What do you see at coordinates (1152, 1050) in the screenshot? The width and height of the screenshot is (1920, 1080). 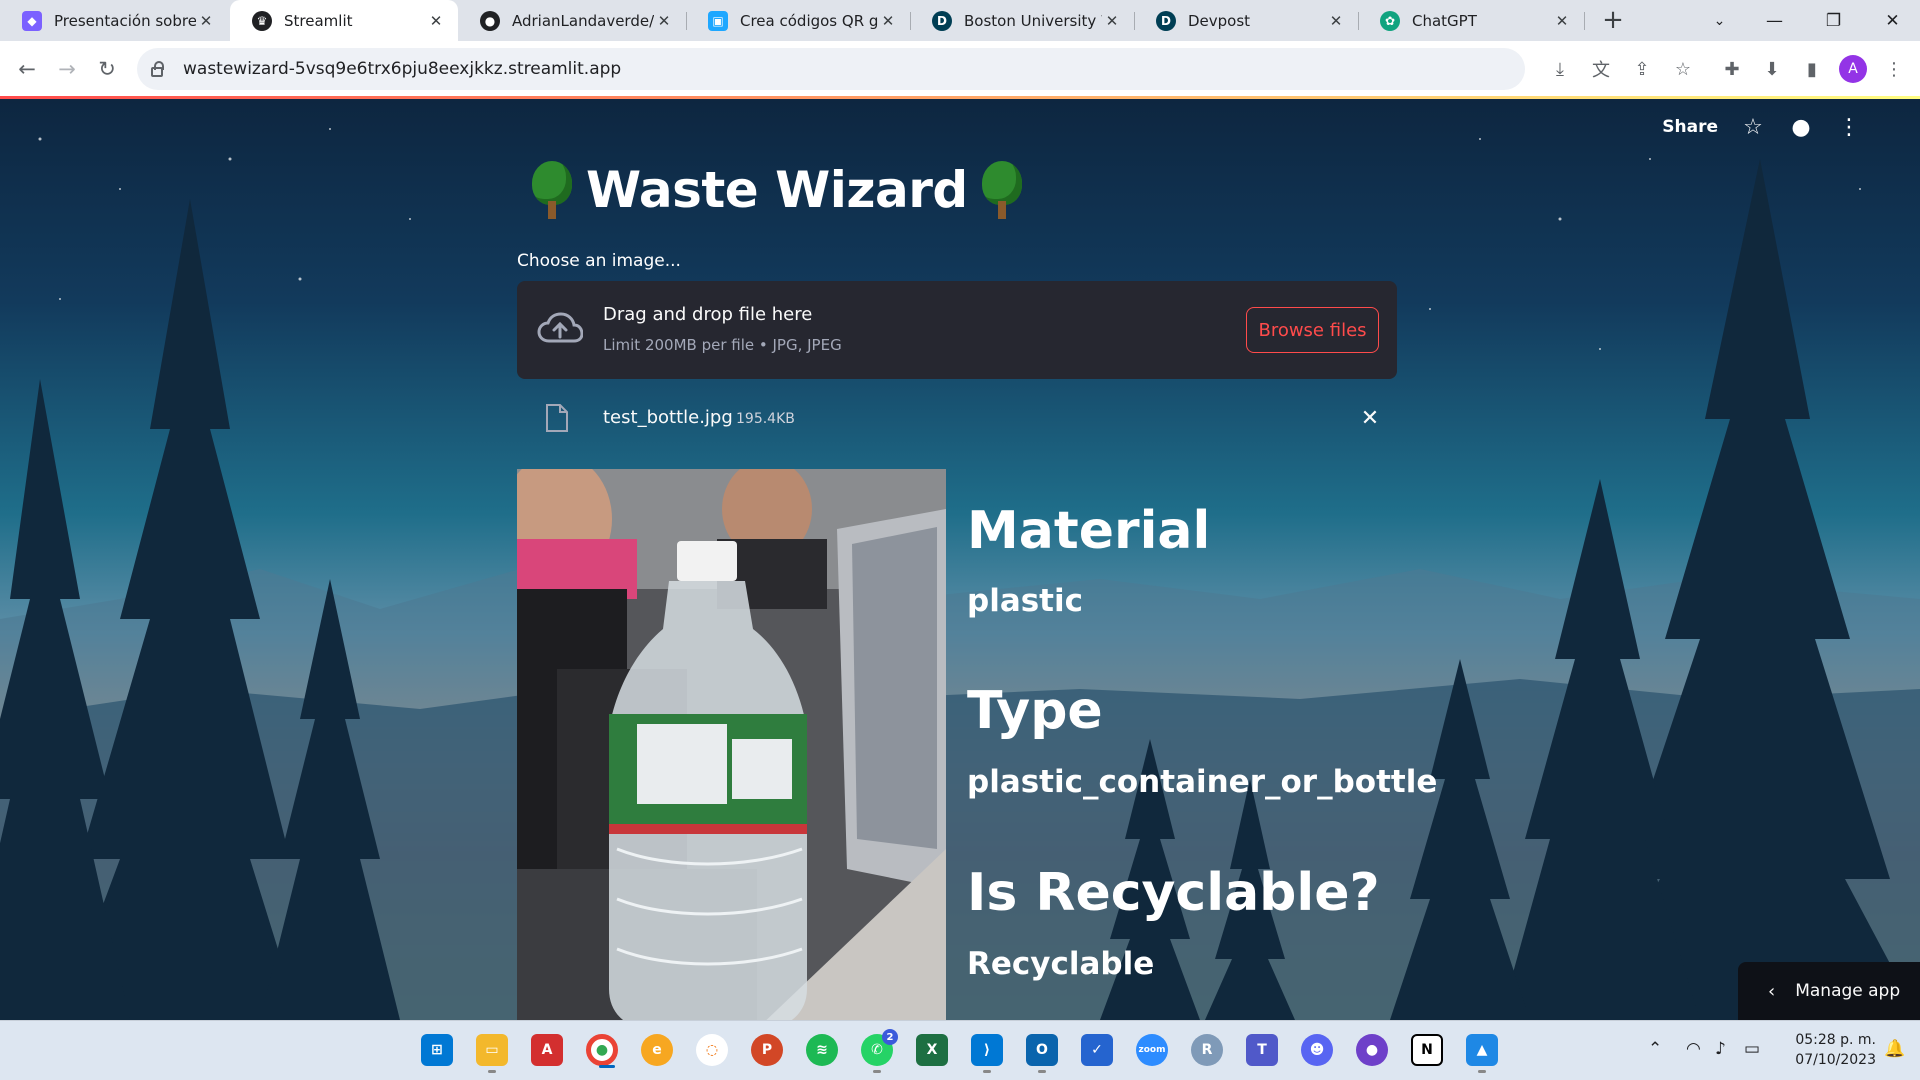 I see `zoom-icon: zoom` at bounding box center [1152, 1050].